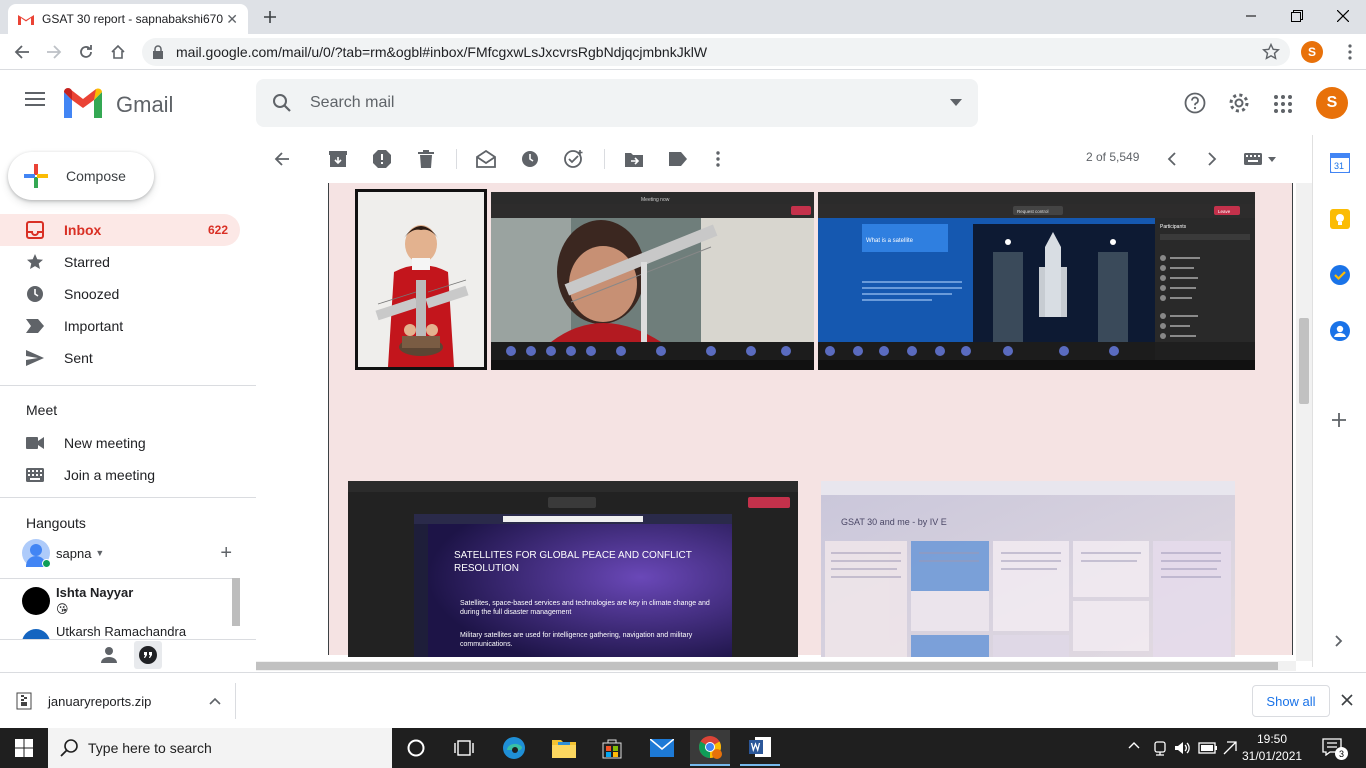 The height and width of the screenshot is (768, 1366). What do you see at coordinates (1332, 103) in the screenshot?
I see `account-avatar: S` at bounding box center [1332, 103].